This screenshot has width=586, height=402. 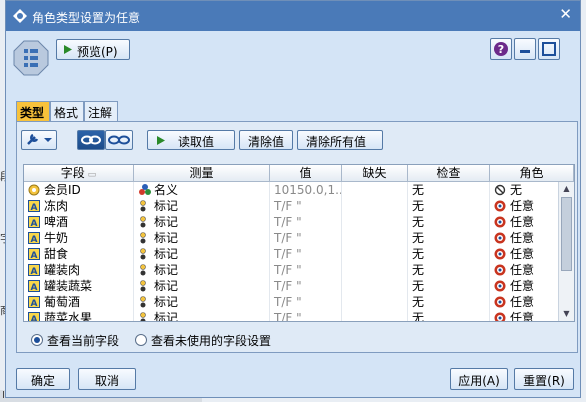 I want to click on table-row: A 啤酒 标记 T/F " 无 任意, so click(x=299, y=222).